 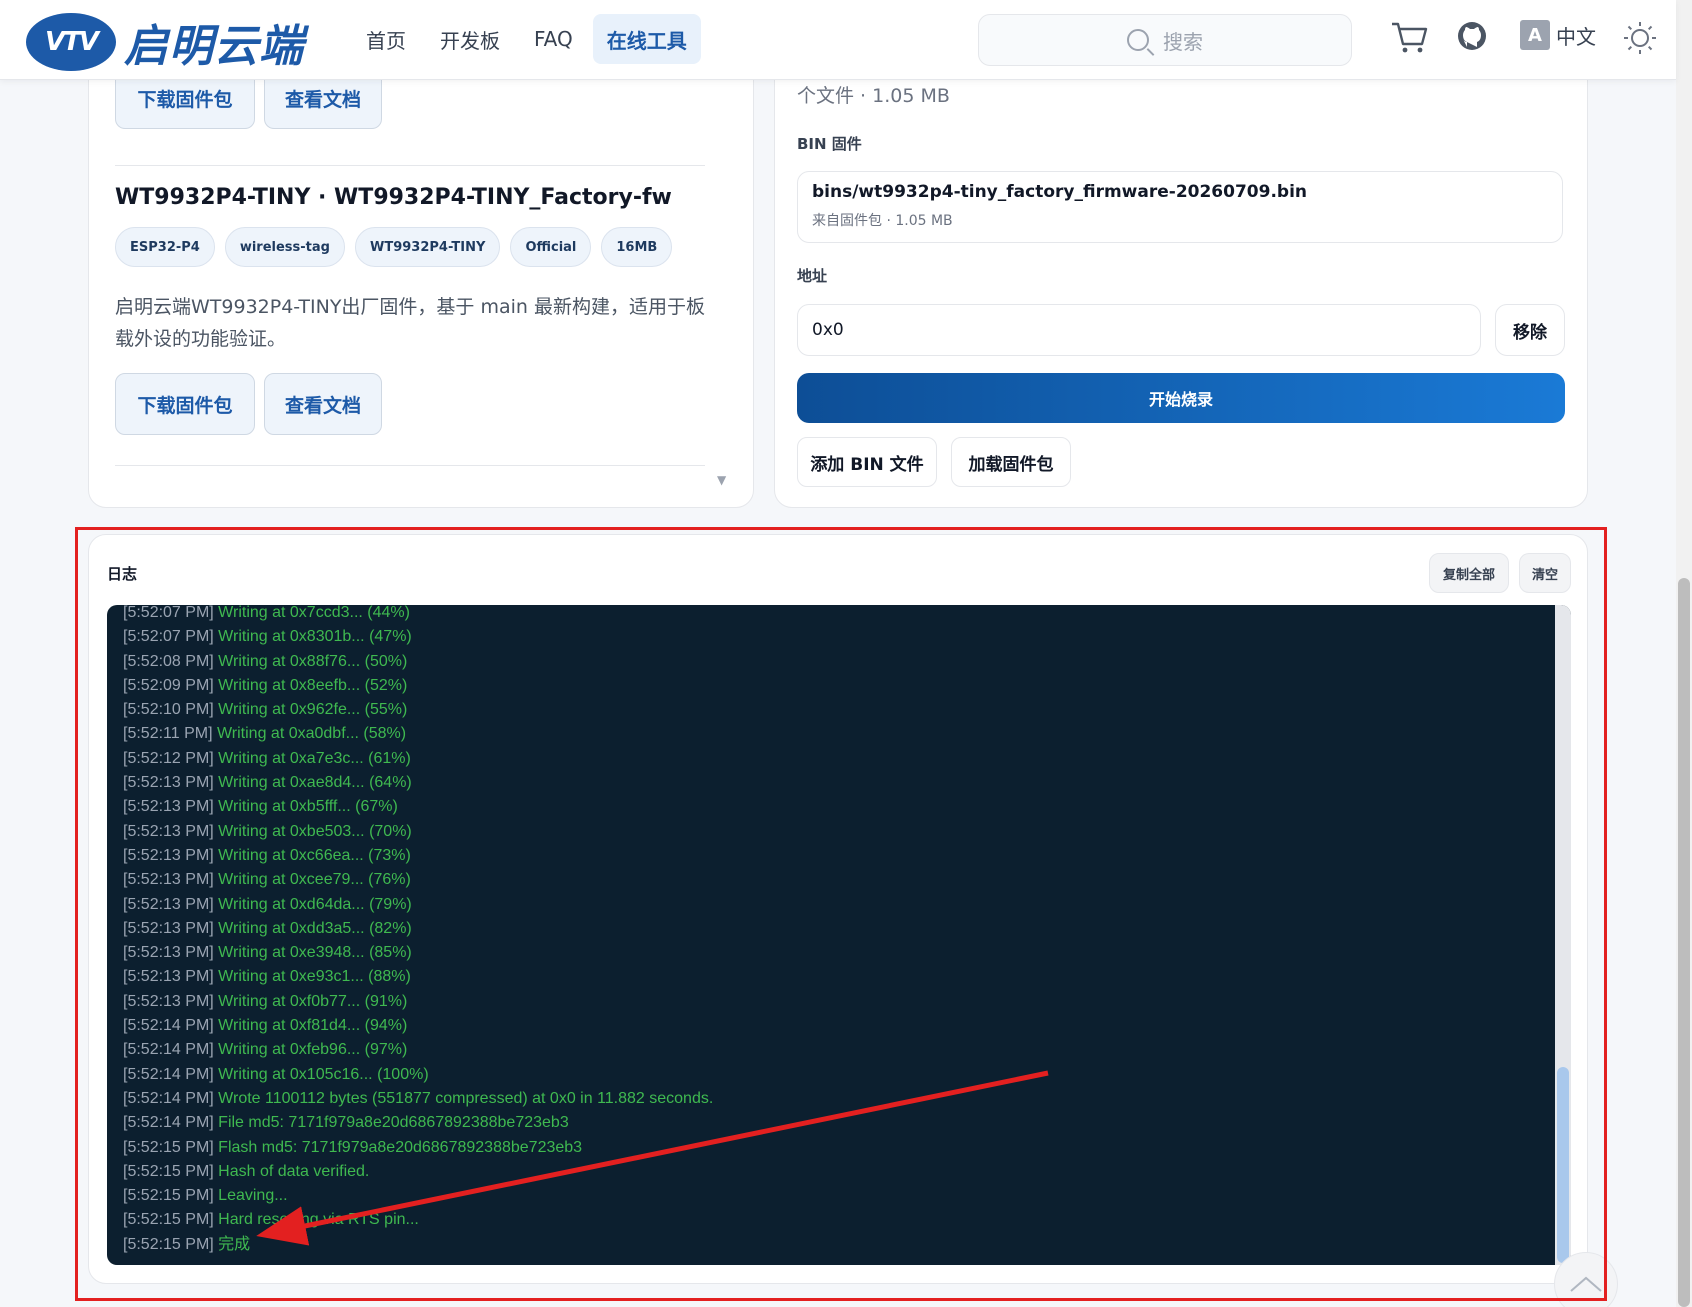 What do you see at coordinates (386, 39) in the screenshot?
I see `nav-home: 首页` at bounding box center [386, 39].